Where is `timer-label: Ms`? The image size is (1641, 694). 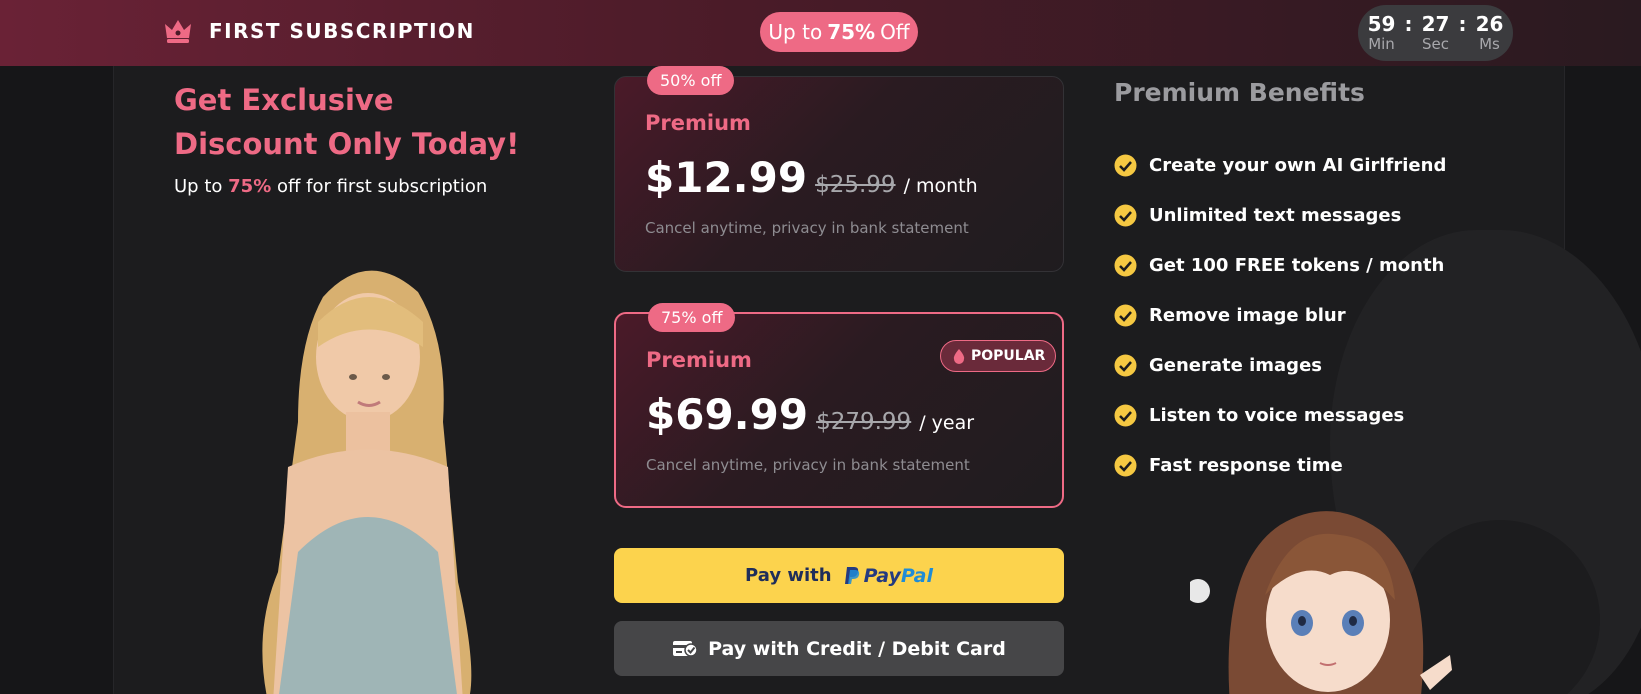 timer-label: Ms is located at coordinates (1489, 44).